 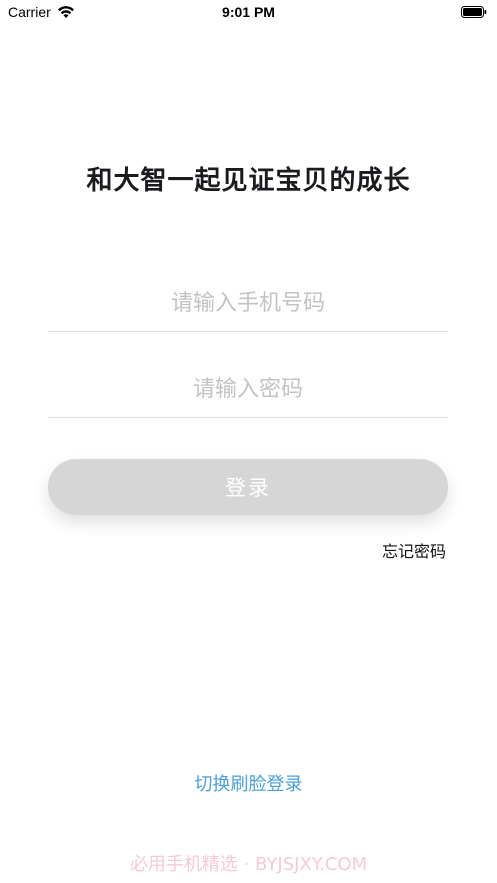 What do you see at coordinates (248, 487) in the screenshot?
I see `login-button: 登录` at bounding box center [248, 487].